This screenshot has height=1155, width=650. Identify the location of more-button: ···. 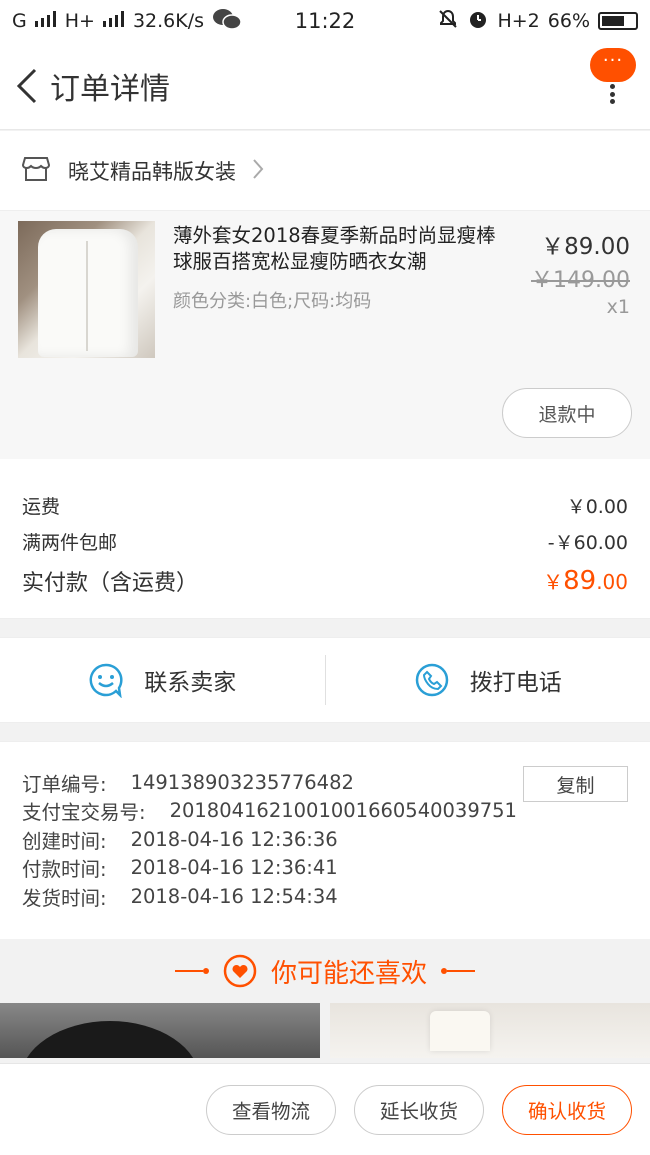
(613, 77).